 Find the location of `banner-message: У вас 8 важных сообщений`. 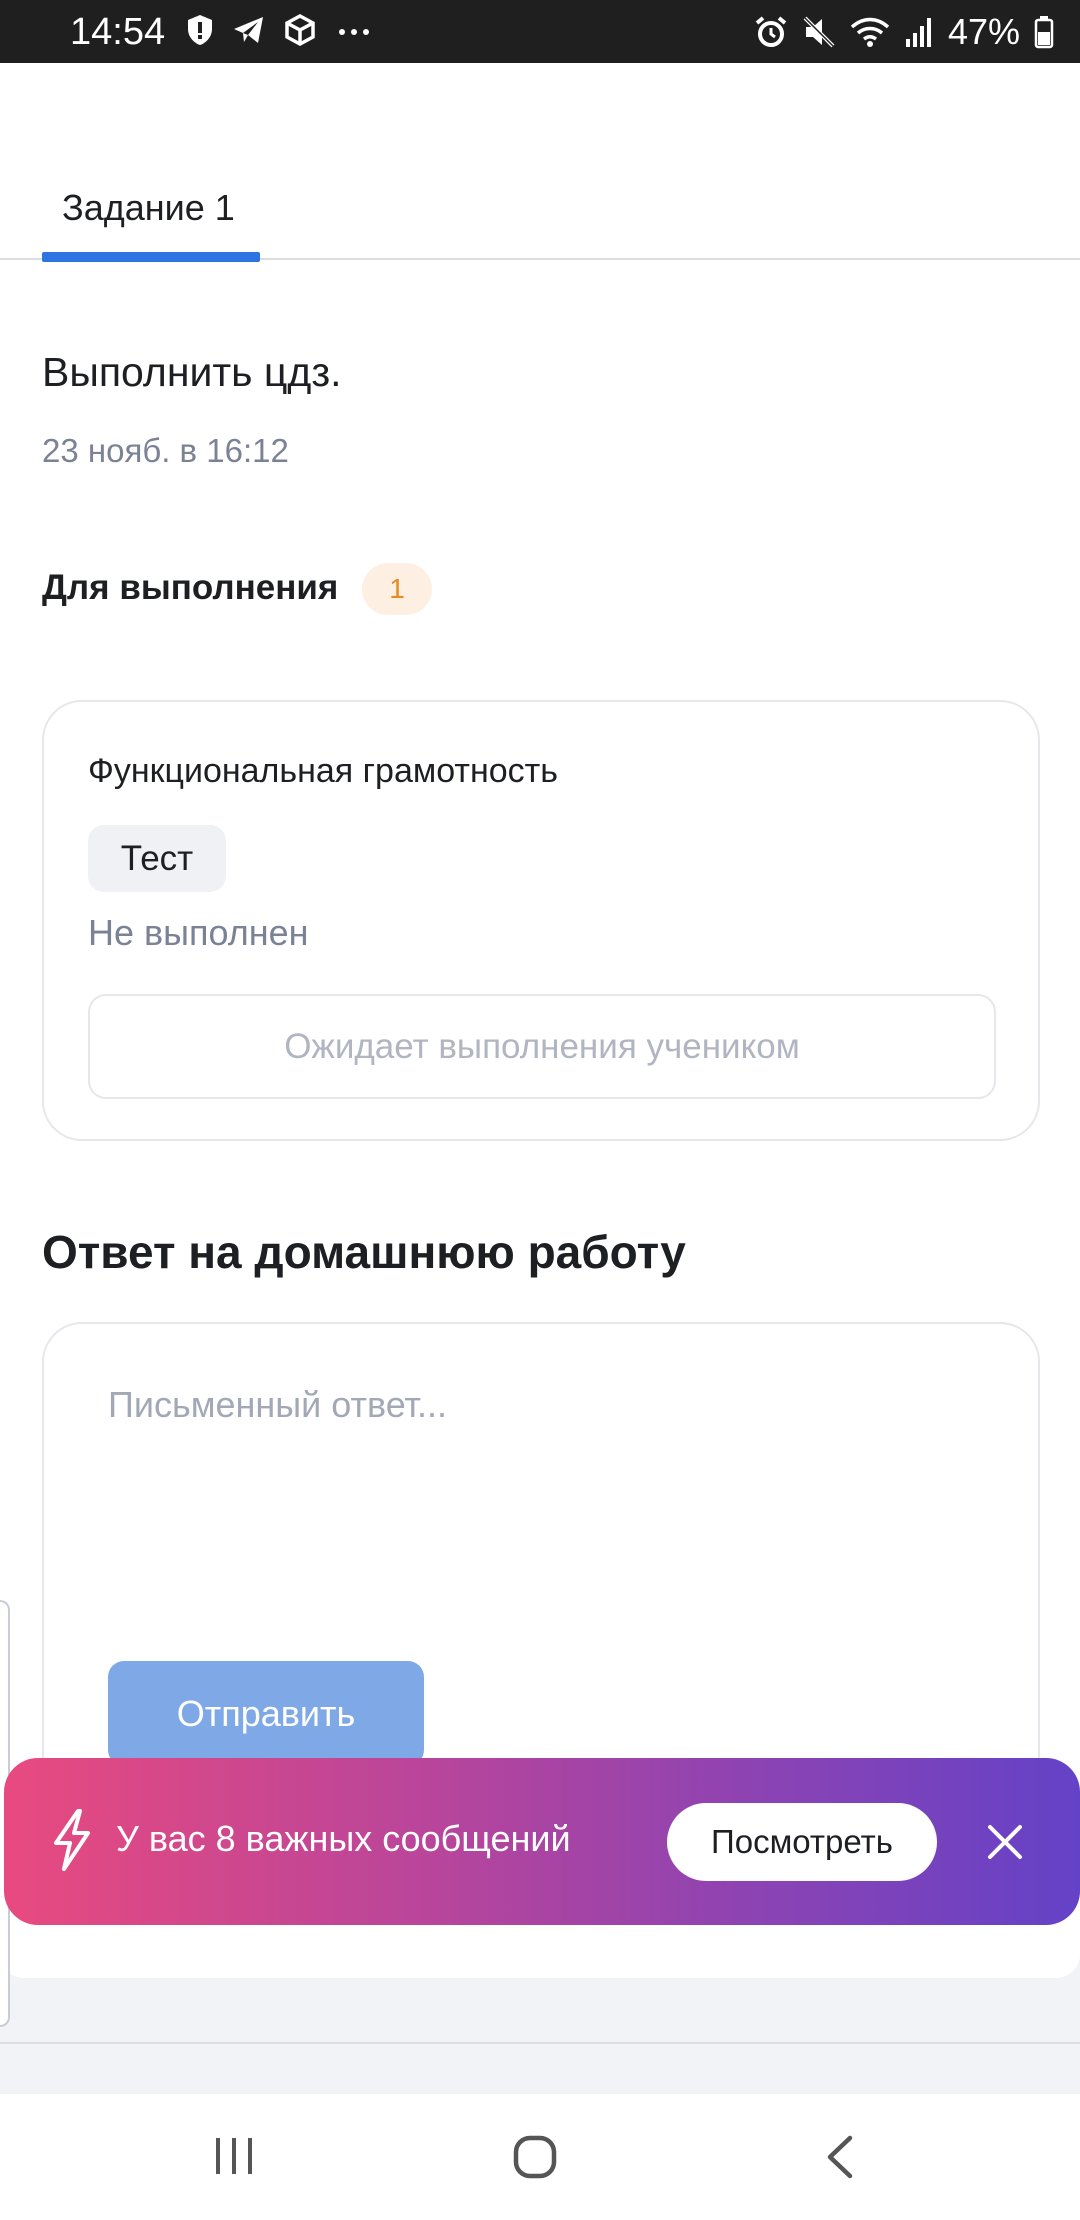

banner-message: У вас 8 важных сообщений is located at coordinates (343, 1838).